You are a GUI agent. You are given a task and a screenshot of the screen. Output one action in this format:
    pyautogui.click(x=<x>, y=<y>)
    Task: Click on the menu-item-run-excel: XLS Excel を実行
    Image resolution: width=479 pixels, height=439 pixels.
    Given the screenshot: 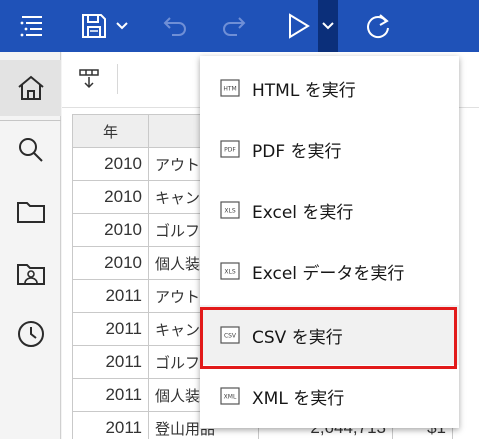 What is the action you would take?
    pyautogui.click(x=329, y=210)
    